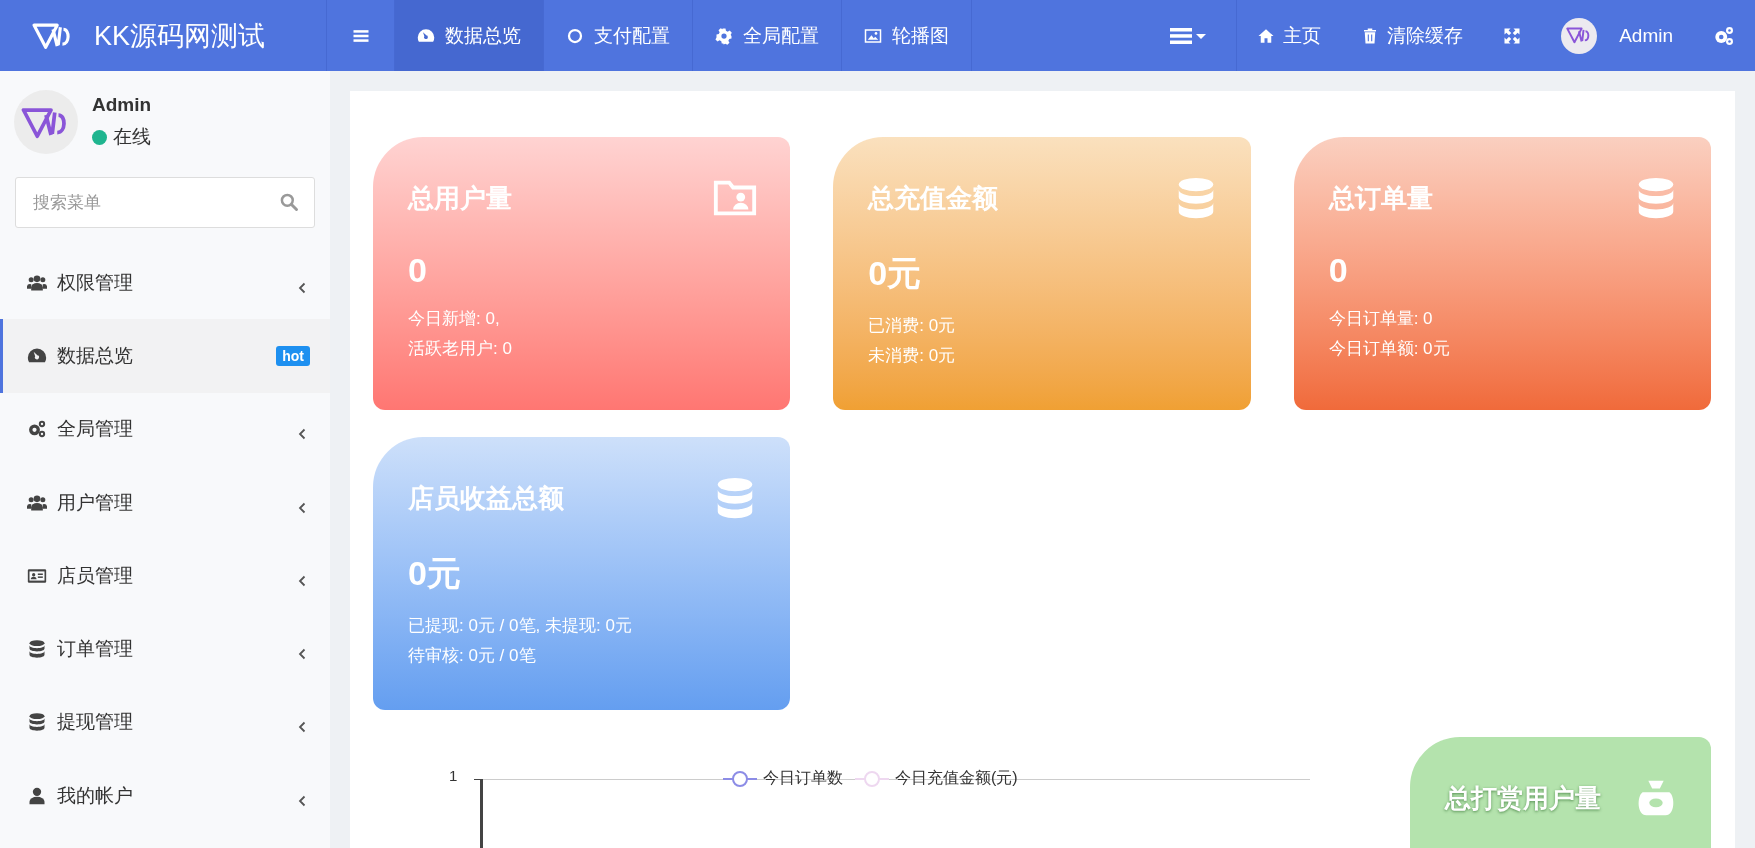 This screenshot has width=1755, height=848. What do you see at coordinates (575, 35) in the screenshot?
I see `circle-icon` at bounding box center [575, 35].